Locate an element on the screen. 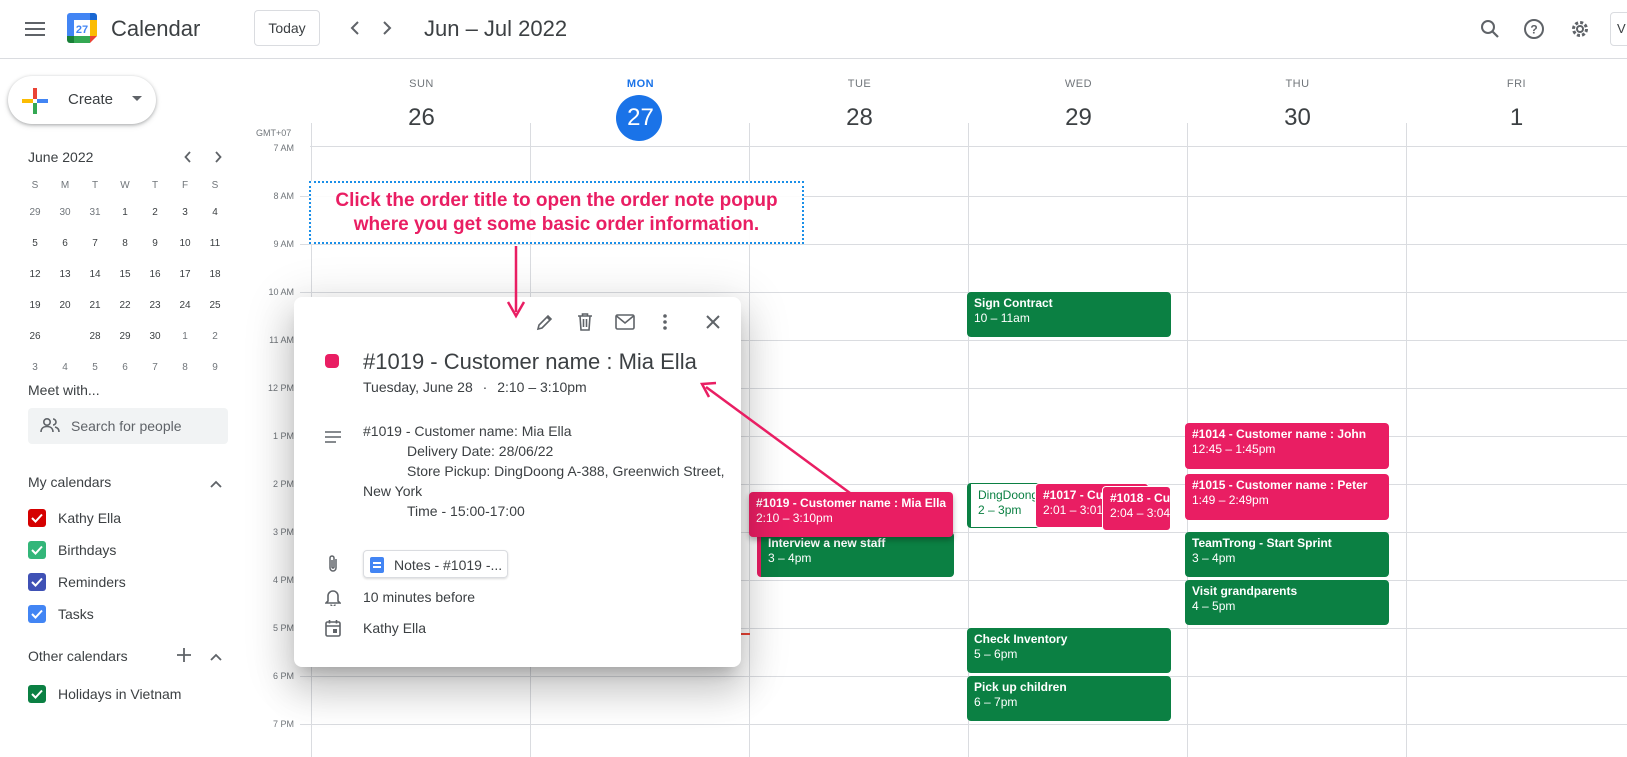 This screenshot has width=1627, height=757. mini-day: 18 is located at coordinates (215, 275).